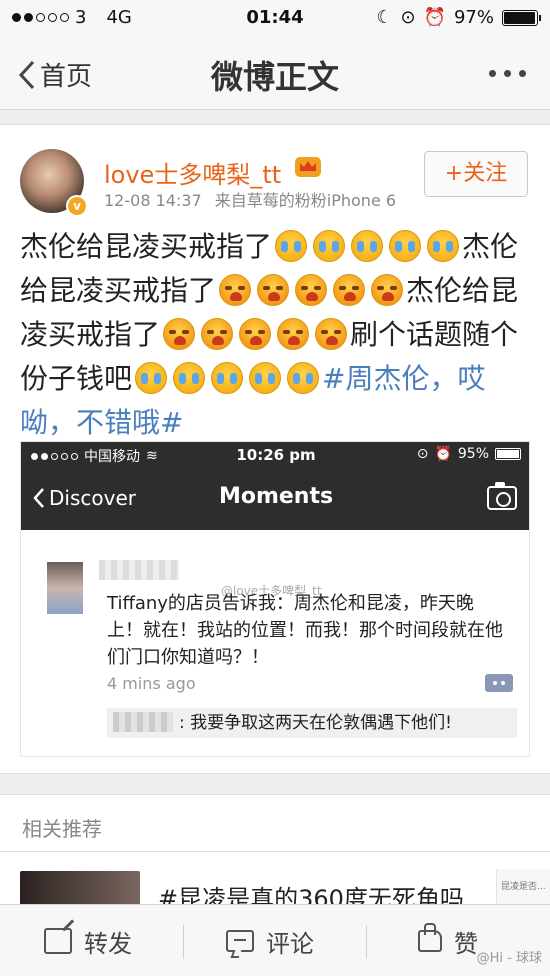 Image resolution: width=550 pixels, height=976 pixels. I want to click on repost-icon, so click(58, 941).